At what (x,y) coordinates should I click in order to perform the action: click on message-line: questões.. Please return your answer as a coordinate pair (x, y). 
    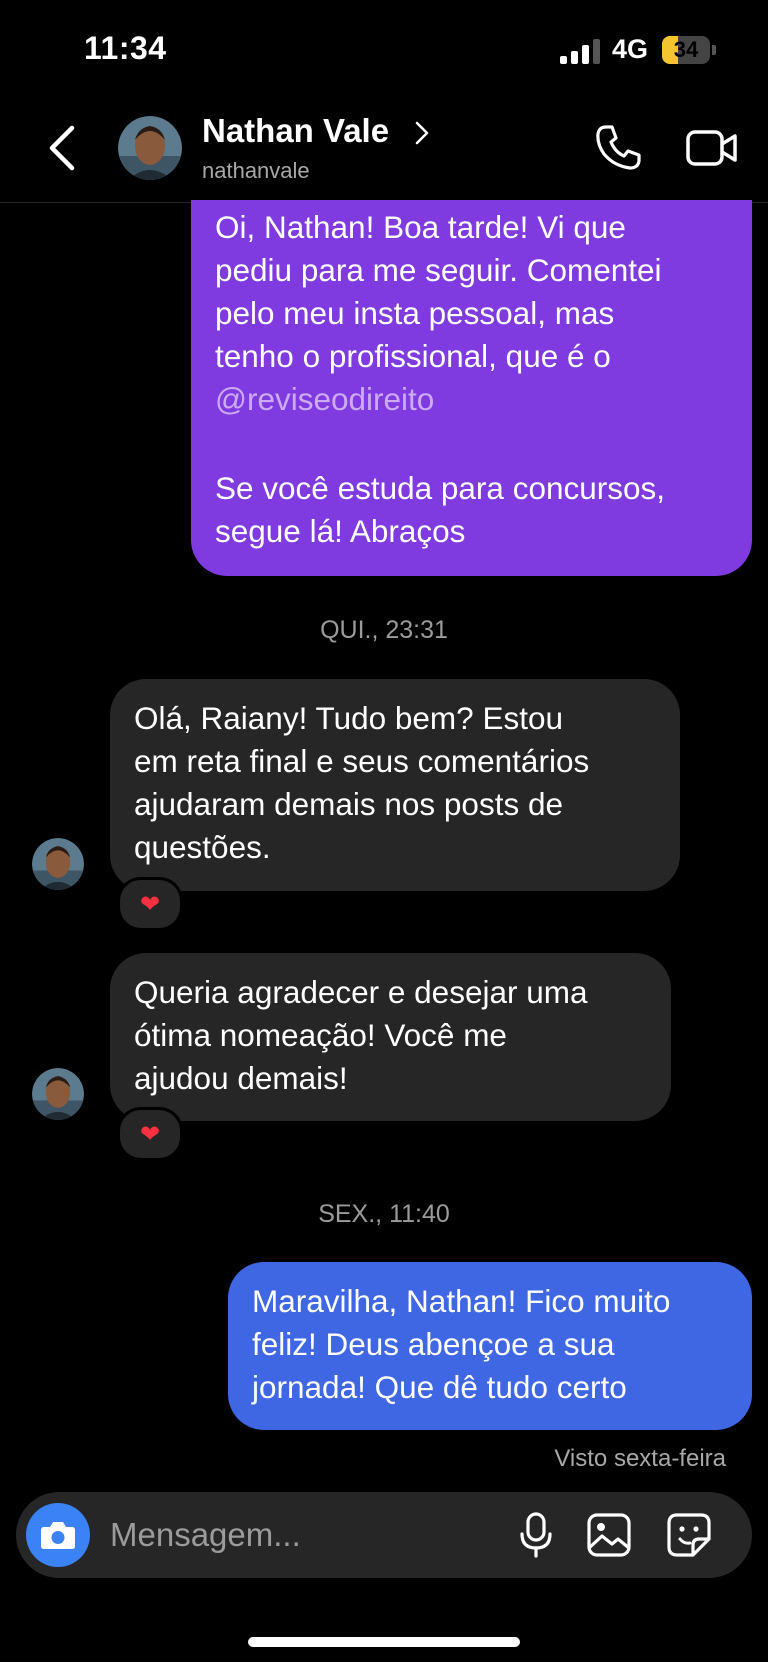
    Looking at the image, I should click on (202, 847).